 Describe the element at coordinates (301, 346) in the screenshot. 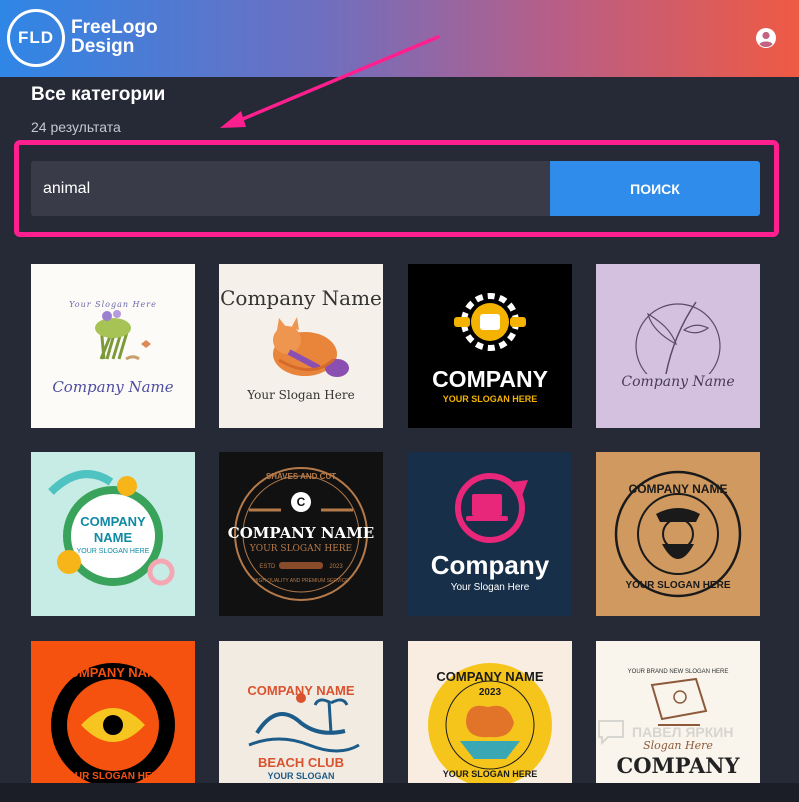

I see `logo-card: Company Name Your Slogan Here` at that location.